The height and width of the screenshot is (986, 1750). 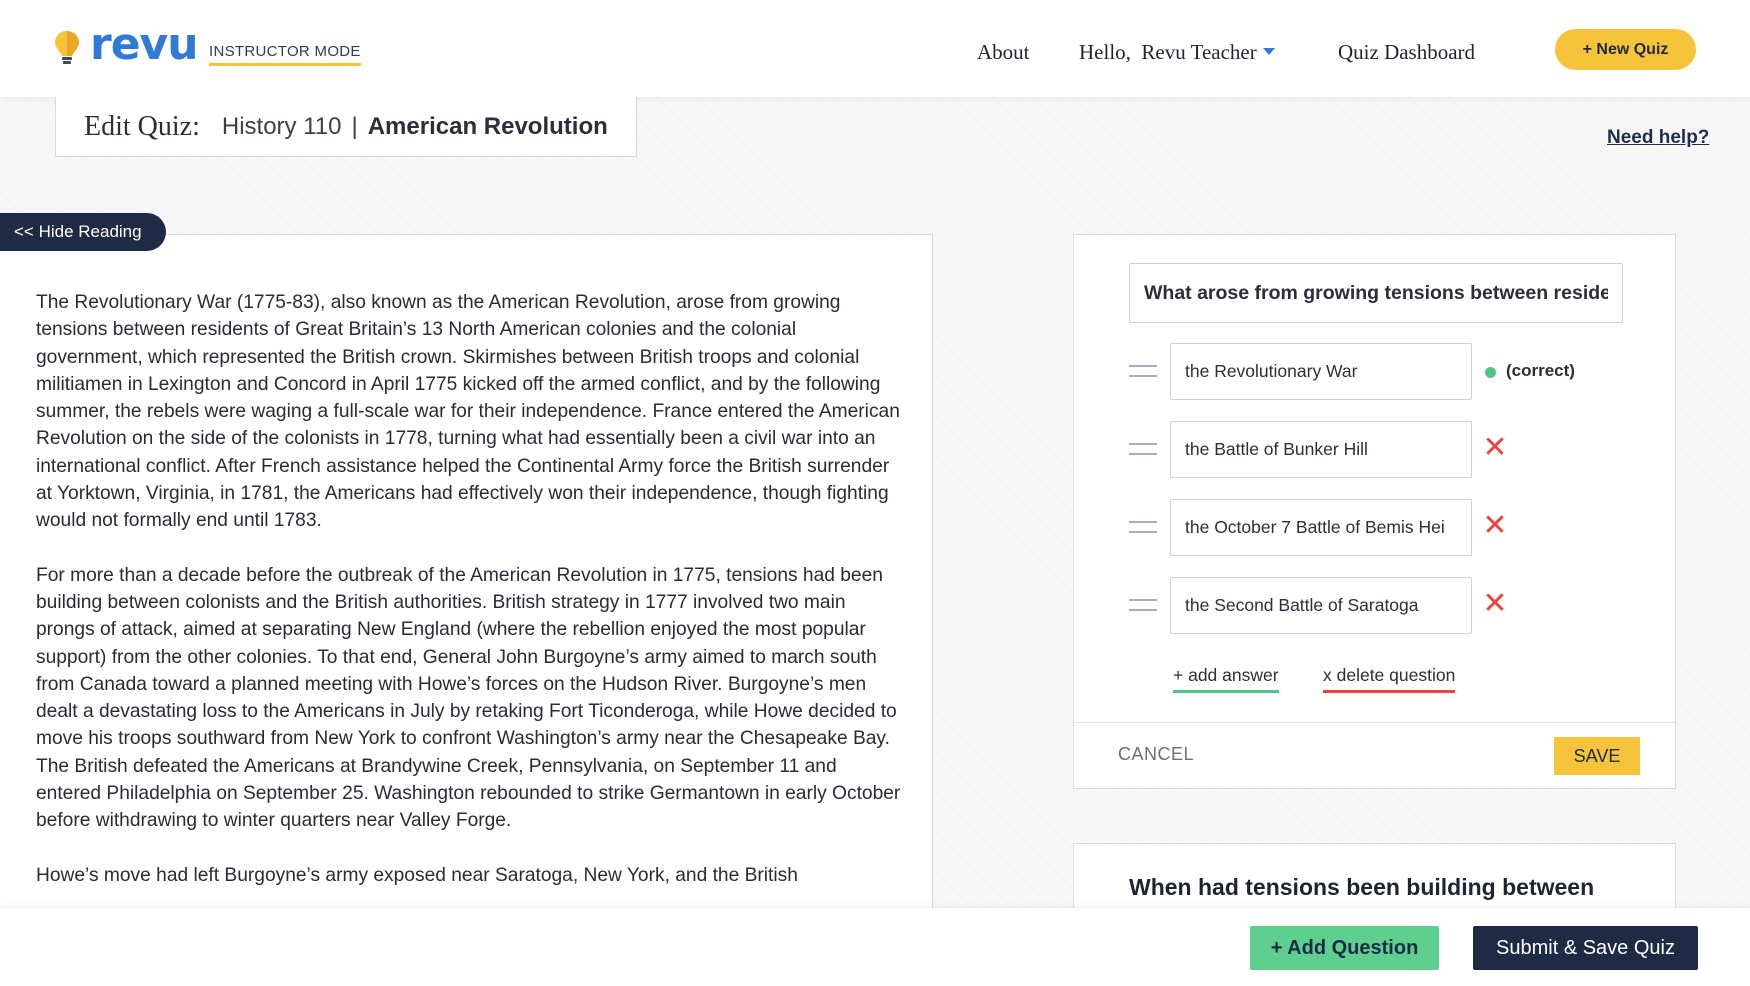 I want to click on question-text-input, so click(x=1376, y=293).